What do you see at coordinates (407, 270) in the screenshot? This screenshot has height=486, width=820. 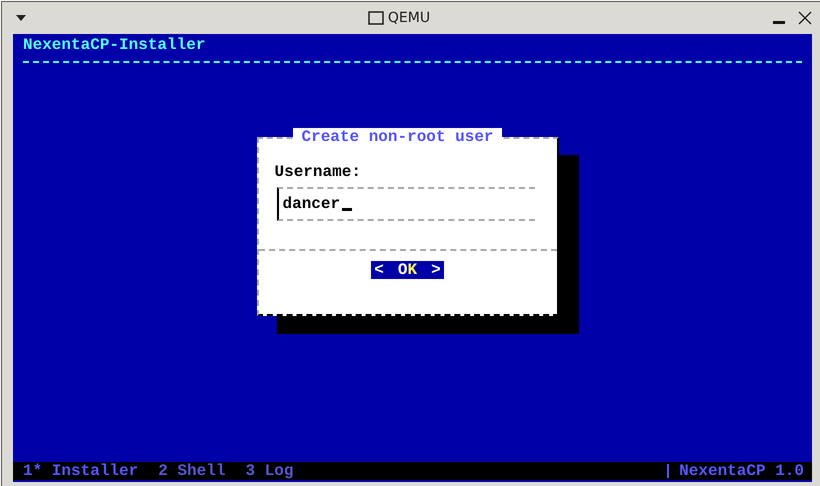 I see `ok-button: < OK >` at bounding box center [407, 270].